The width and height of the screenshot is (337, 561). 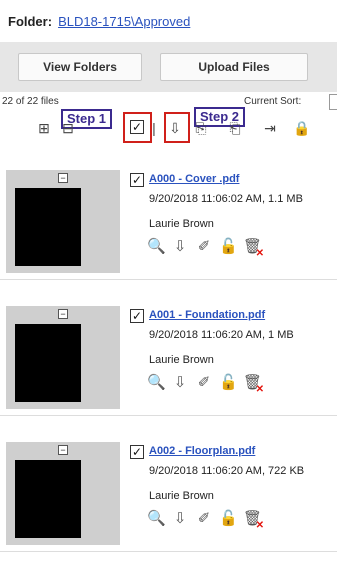 What do you see at coordinates (207, 315) in the screenshot?
I see `file-name-link: A001 - Foundation.pdf` at bounding box center [207, 315].